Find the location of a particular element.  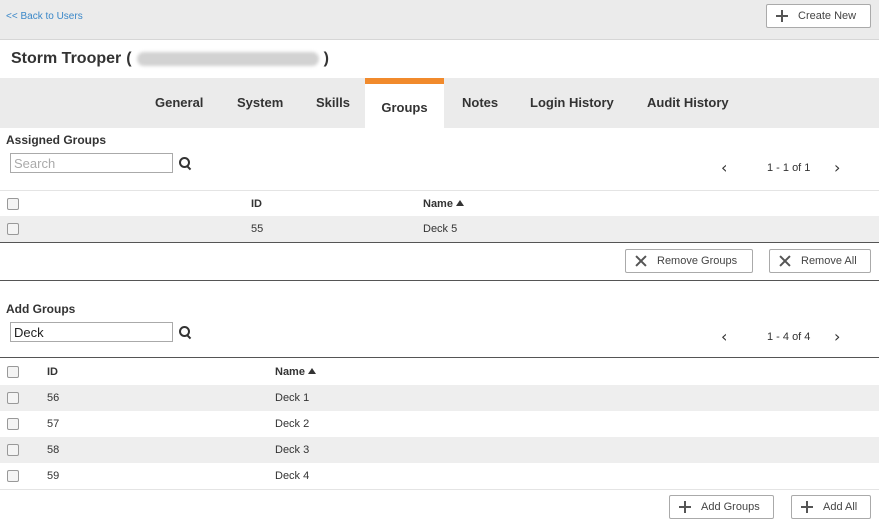

table-row: 55 Deck 5 is located at coordinates (439, 229).